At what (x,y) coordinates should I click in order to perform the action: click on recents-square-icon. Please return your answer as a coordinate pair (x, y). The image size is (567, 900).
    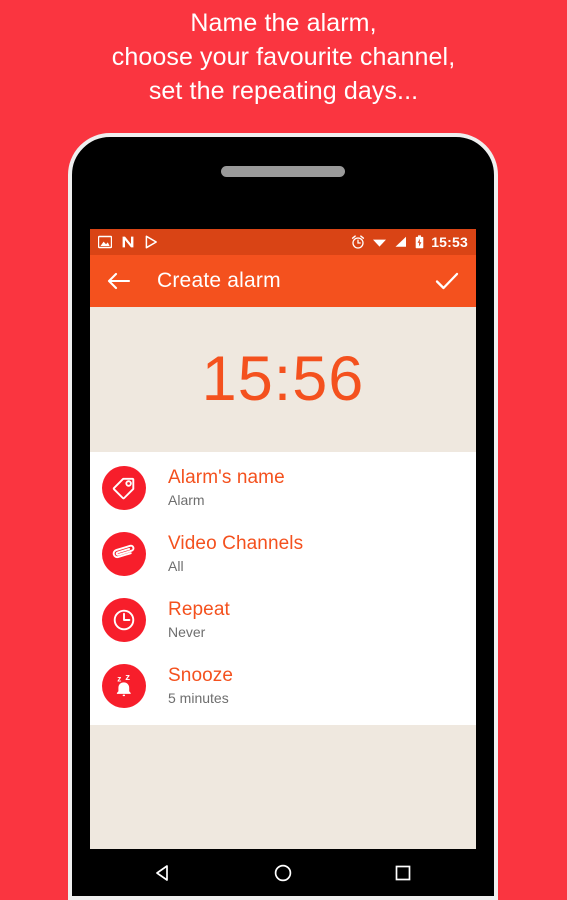
    Looking at the image, I should click on (403, 873).